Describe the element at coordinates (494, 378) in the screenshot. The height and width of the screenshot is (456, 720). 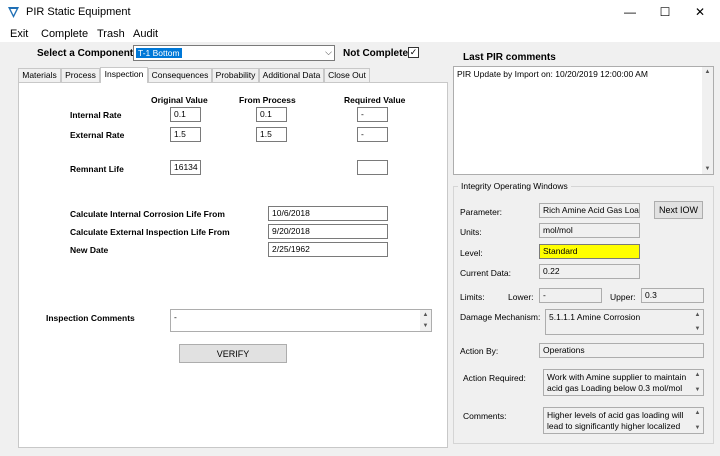
I see `iow-action-required-label: Action Required:` at that location.